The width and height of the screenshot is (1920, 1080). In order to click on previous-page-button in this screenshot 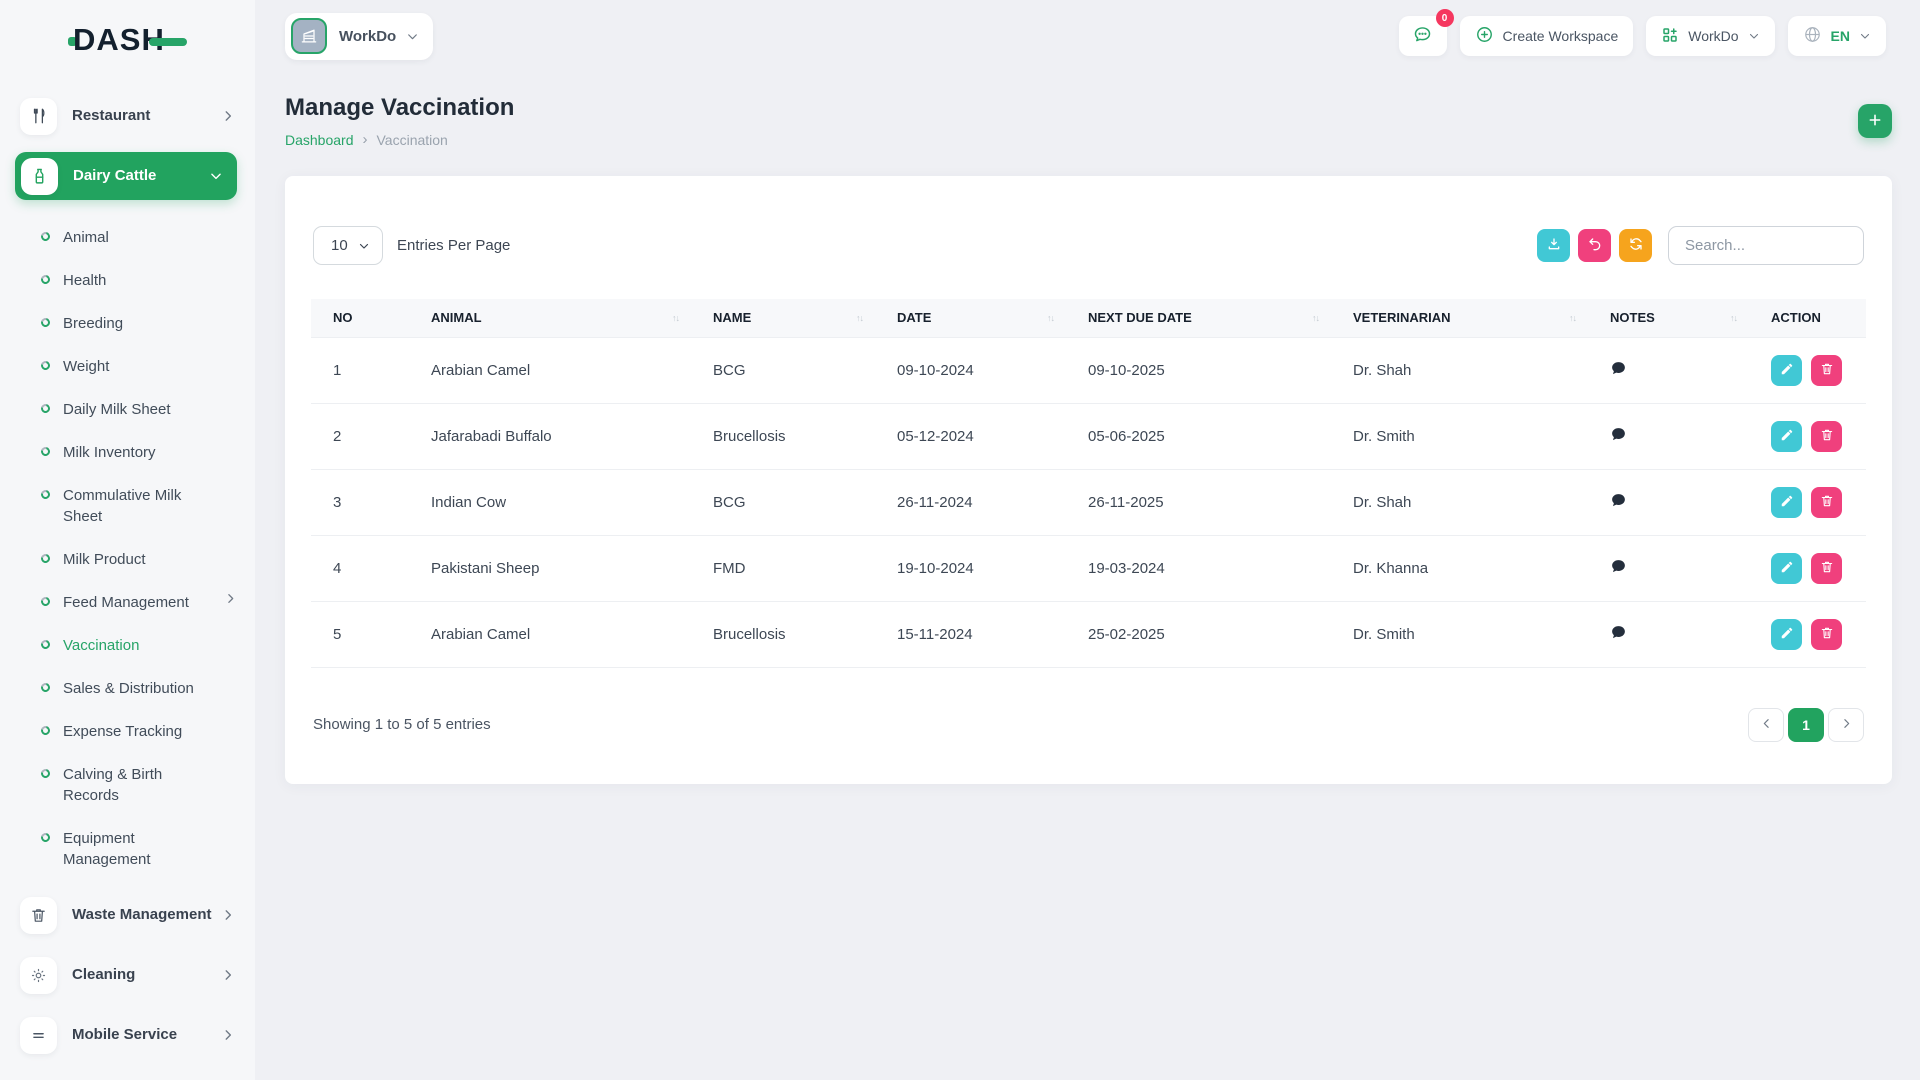, I will do `click(1766, 724)`.